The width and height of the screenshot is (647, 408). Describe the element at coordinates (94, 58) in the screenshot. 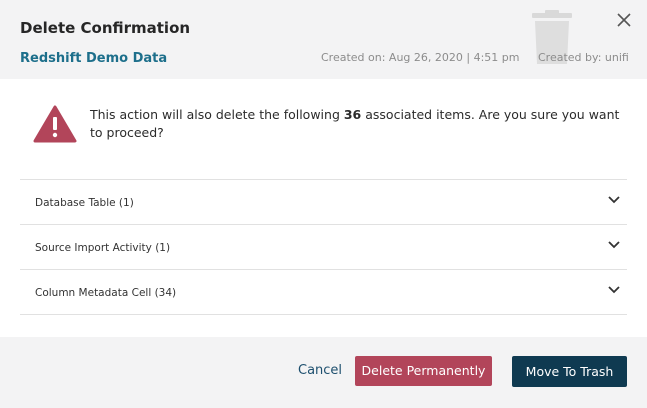

I see `dataset-name: Redshift Demo Data` at that location.